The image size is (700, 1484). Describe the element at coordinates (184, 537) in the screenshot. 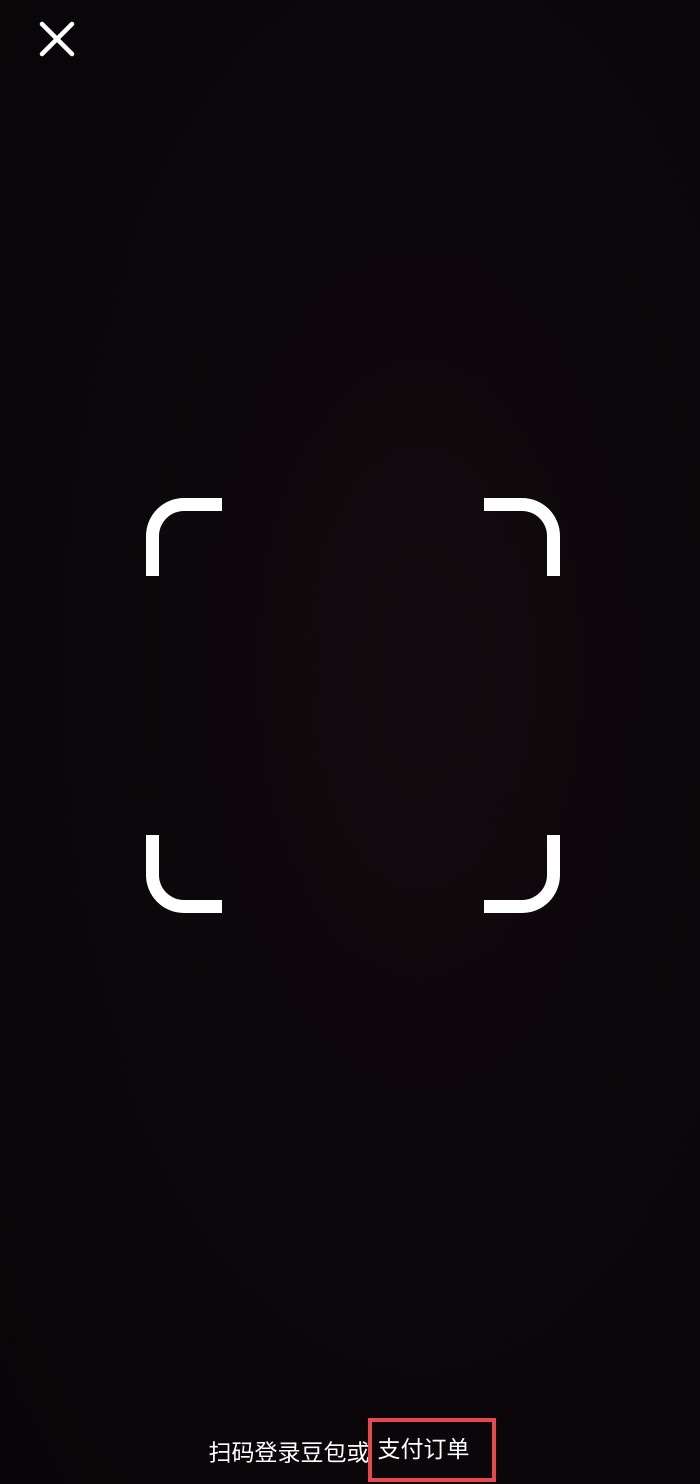

I see `scan-corner-top-left` at that location.